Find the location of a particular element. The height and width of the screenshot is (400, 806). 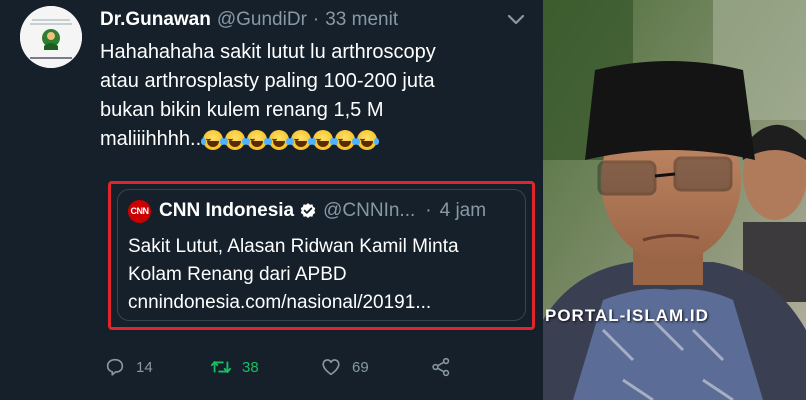

share-button is located at coordinates (441, 367).